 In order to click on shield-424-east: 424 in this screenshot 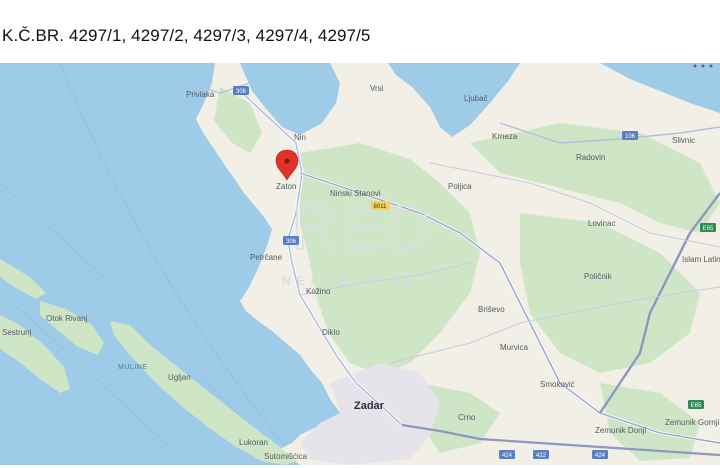, I will do `click(600, 454)`.